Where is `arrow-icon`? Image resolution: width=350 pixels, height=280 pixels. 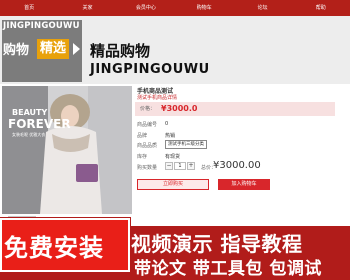
arrow-icon is located at coordinates (76, 49).